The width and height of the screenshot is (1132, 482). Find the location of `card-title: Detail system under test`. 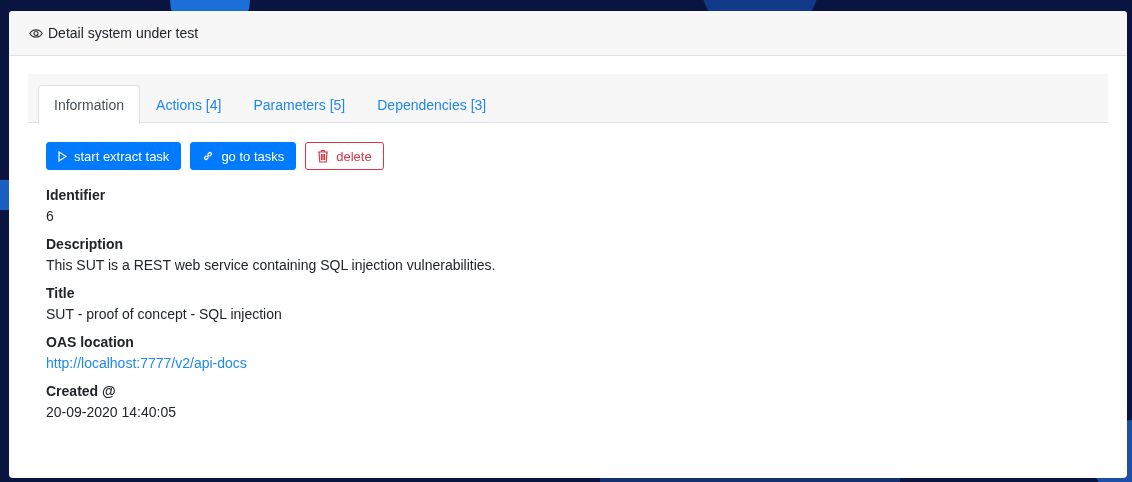

card-title: Detail system under test is located at coordinates (123, 33).